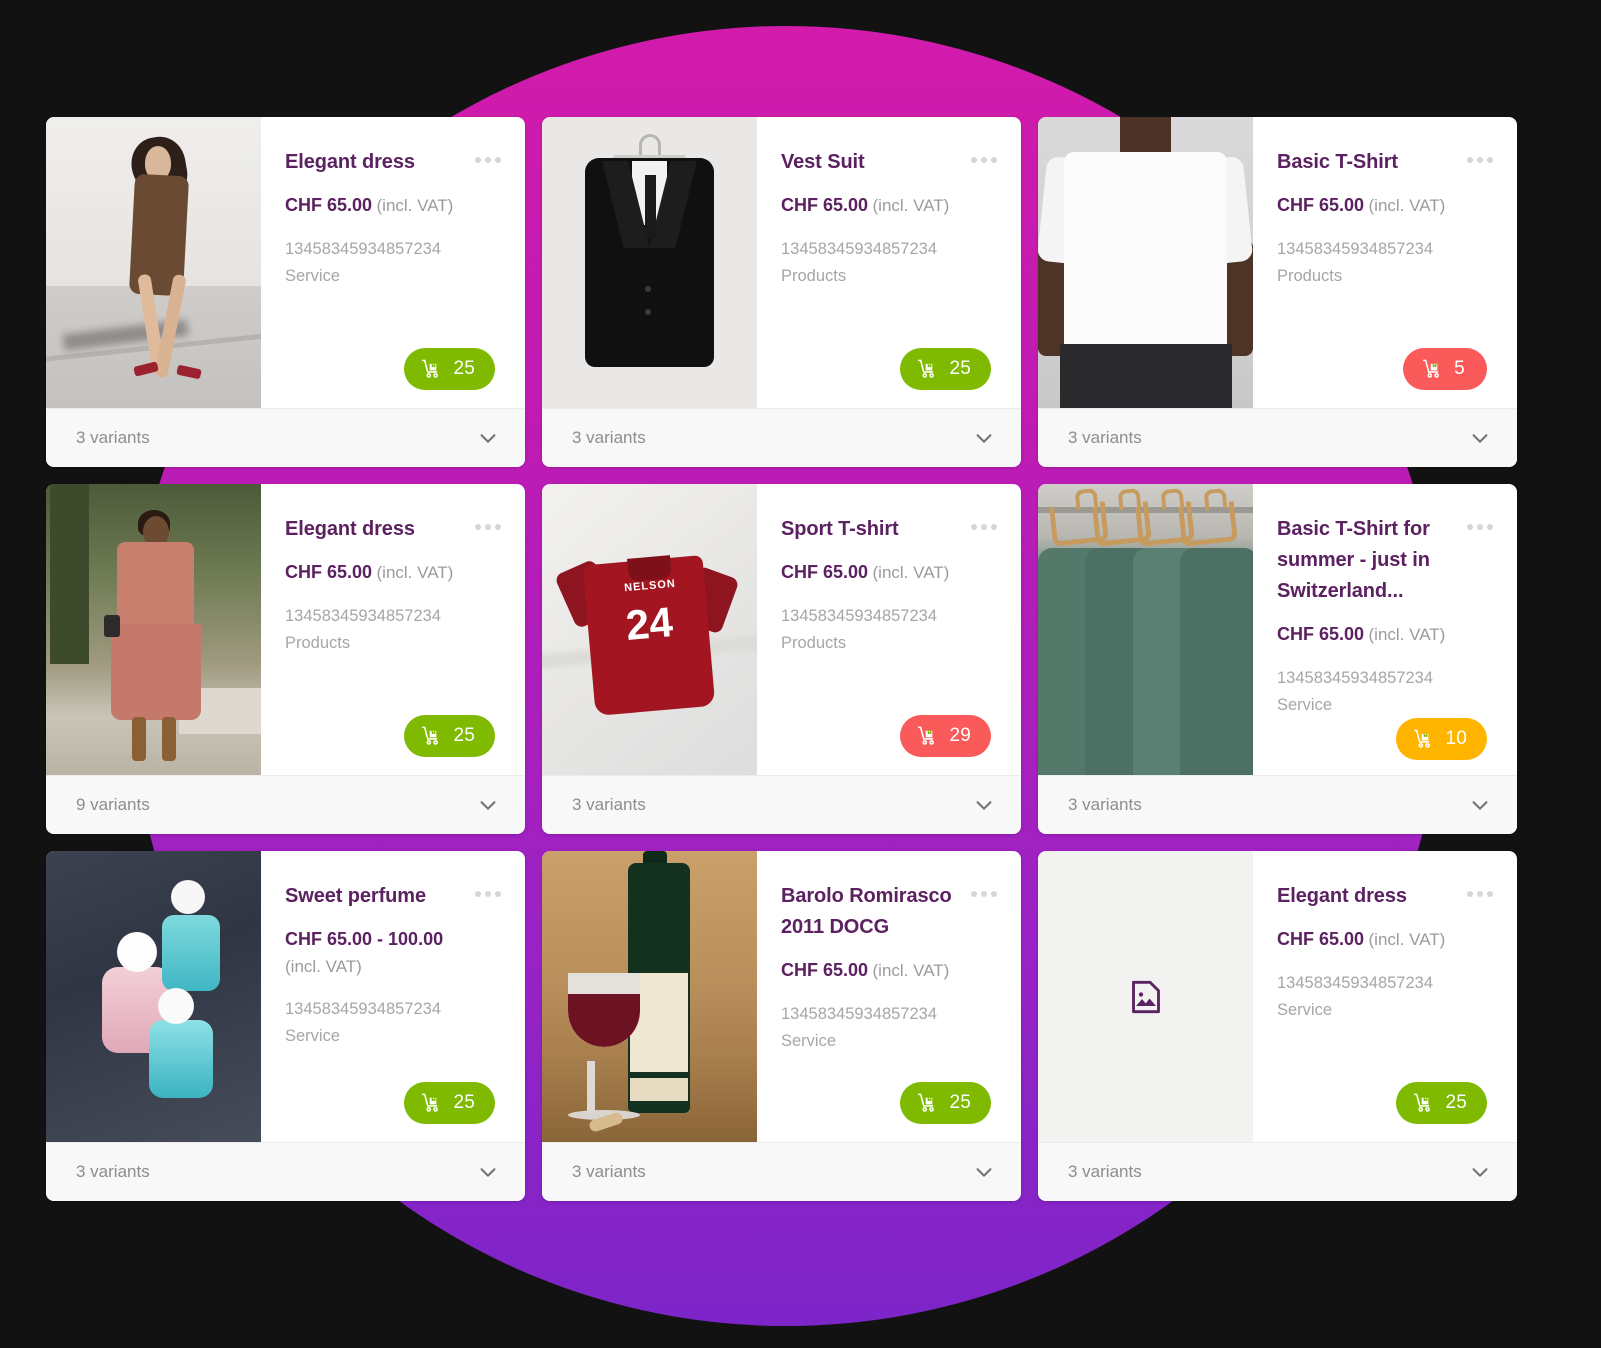 Image resolution: width=1601 pixels, height=1348 pixels. I want to click on stock-badge: 29, so click(945, 736).